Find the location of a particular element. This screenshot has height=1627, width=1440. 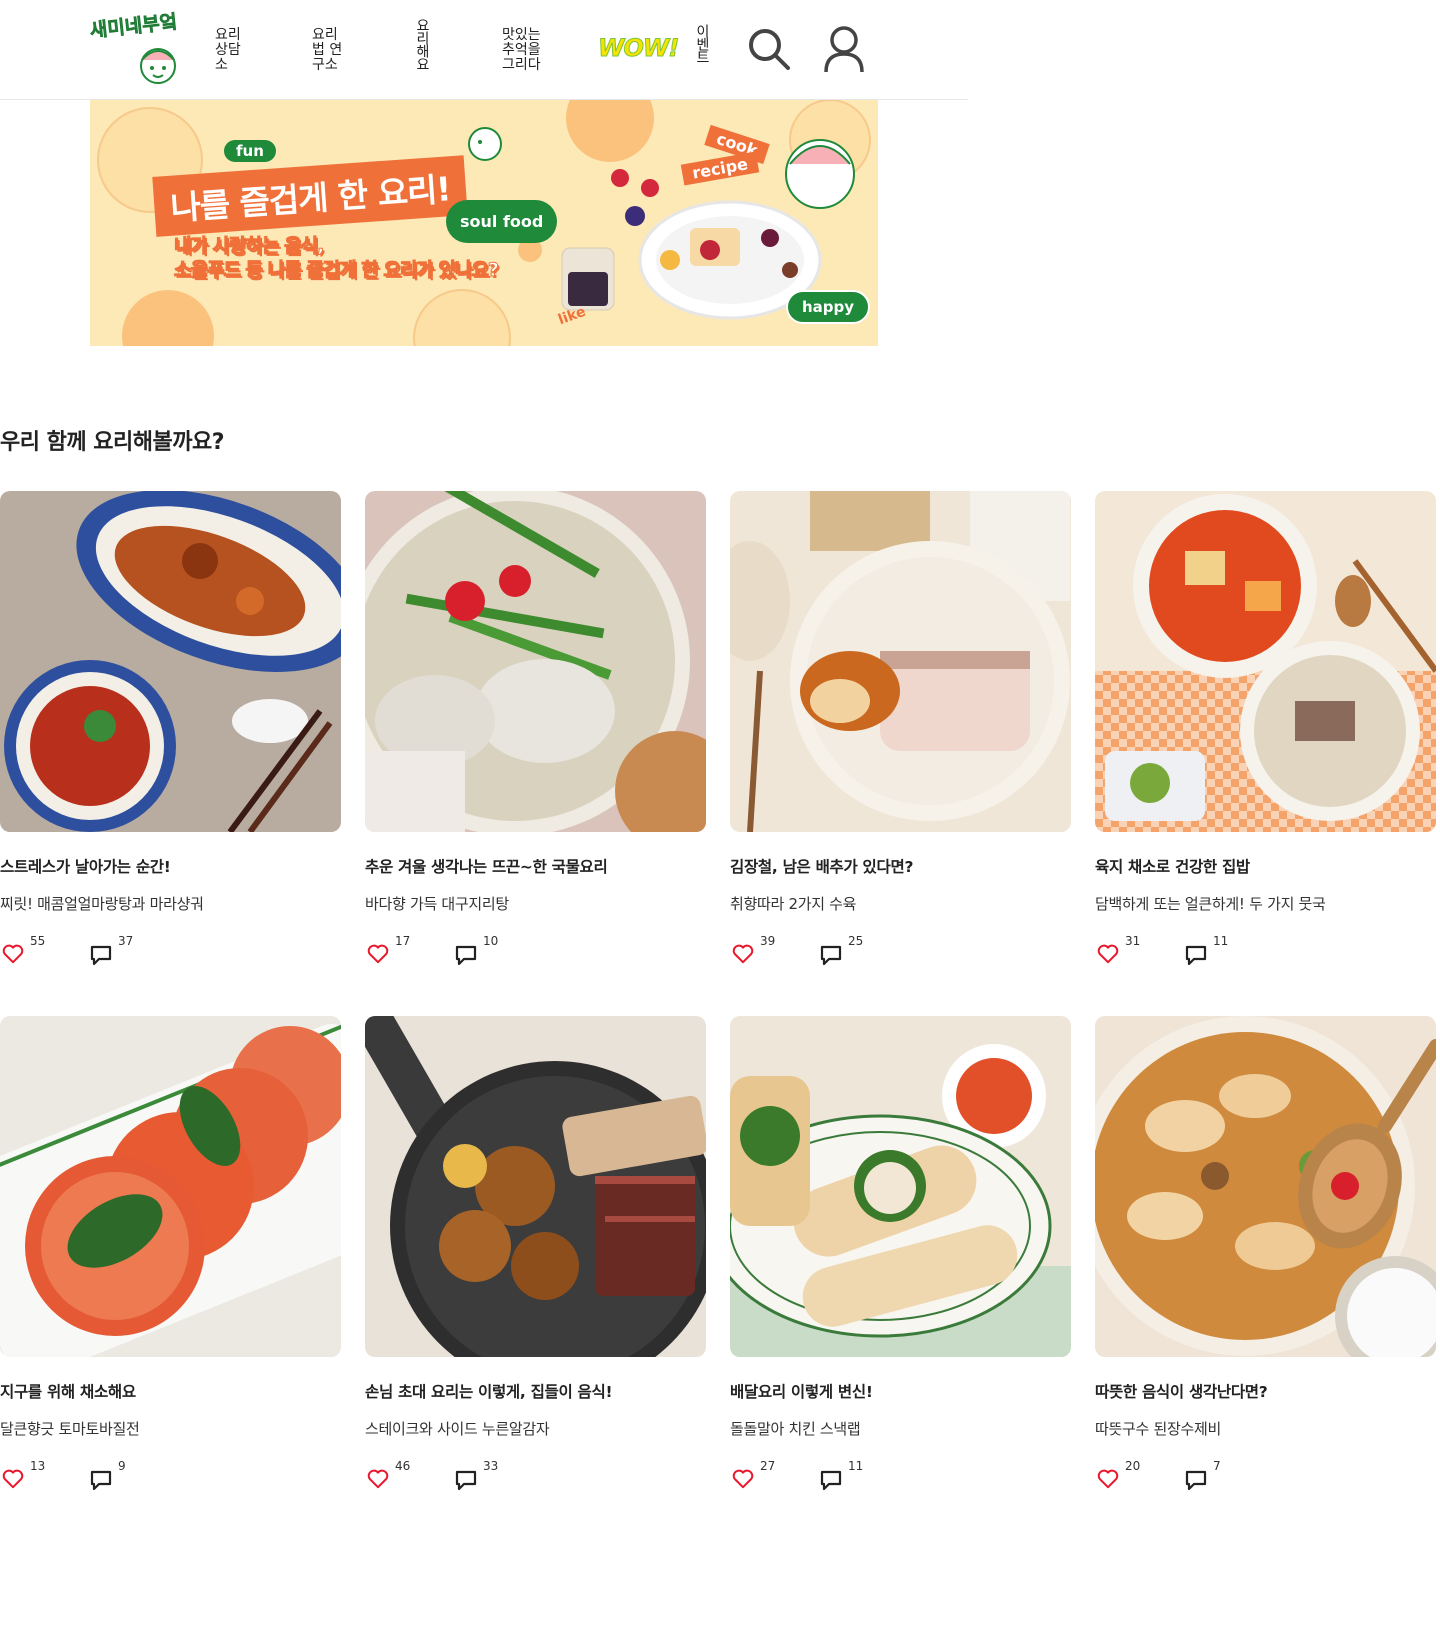

recipe-photo-steak is located at coordinates (535, 1186).